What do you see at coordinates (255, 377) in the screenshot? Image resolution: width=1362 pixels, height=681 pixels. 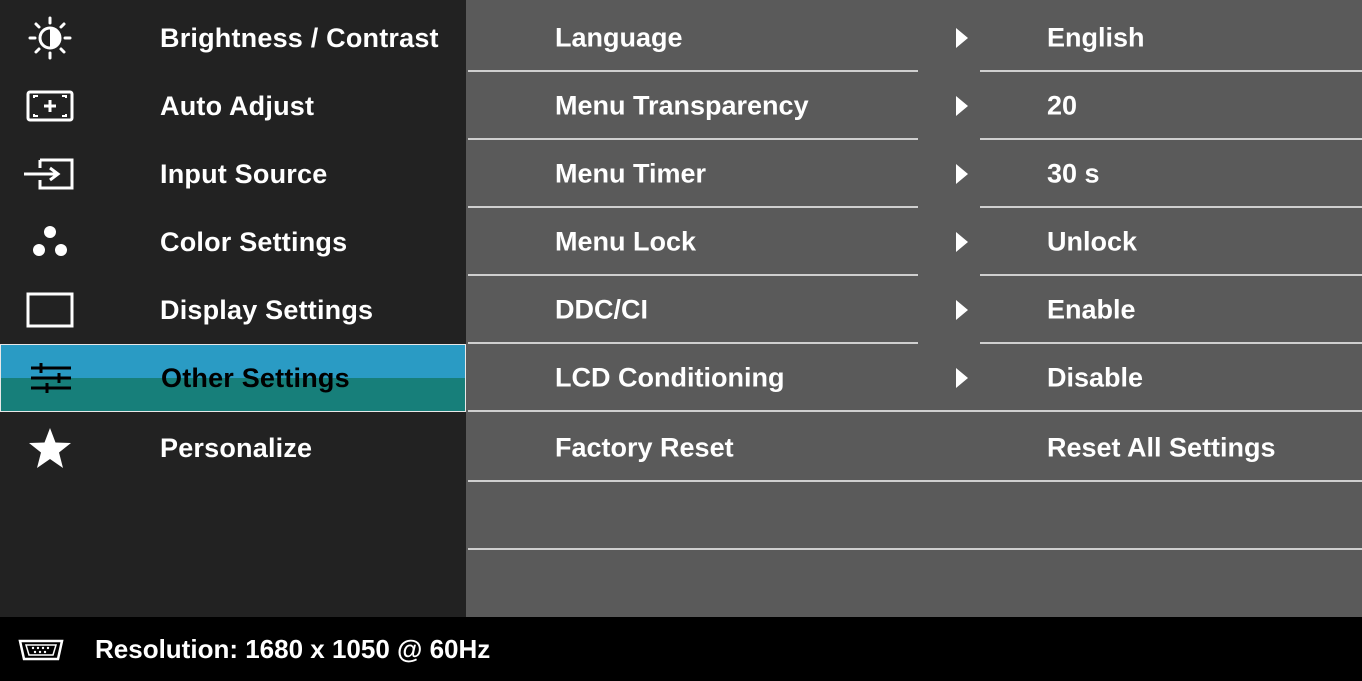 I see `menu-item-label: Other Settings` at bounding box center [255, 377].